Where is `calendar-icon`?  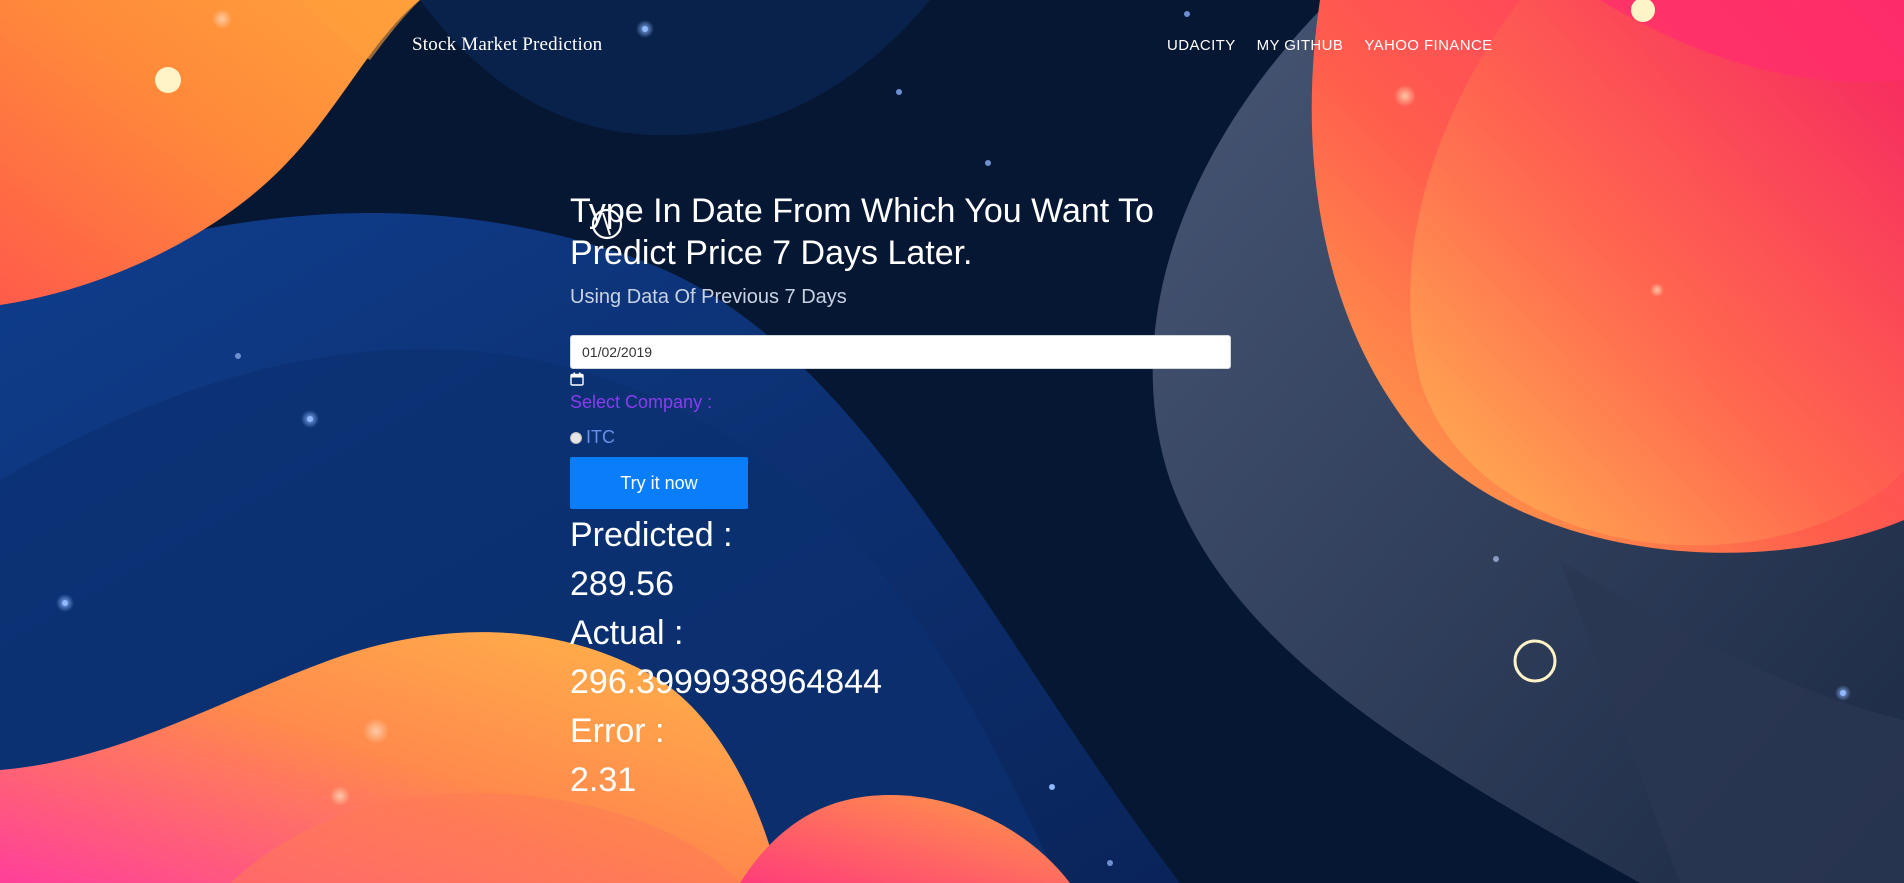
calendar-icon is located at coordinates (577, 379).